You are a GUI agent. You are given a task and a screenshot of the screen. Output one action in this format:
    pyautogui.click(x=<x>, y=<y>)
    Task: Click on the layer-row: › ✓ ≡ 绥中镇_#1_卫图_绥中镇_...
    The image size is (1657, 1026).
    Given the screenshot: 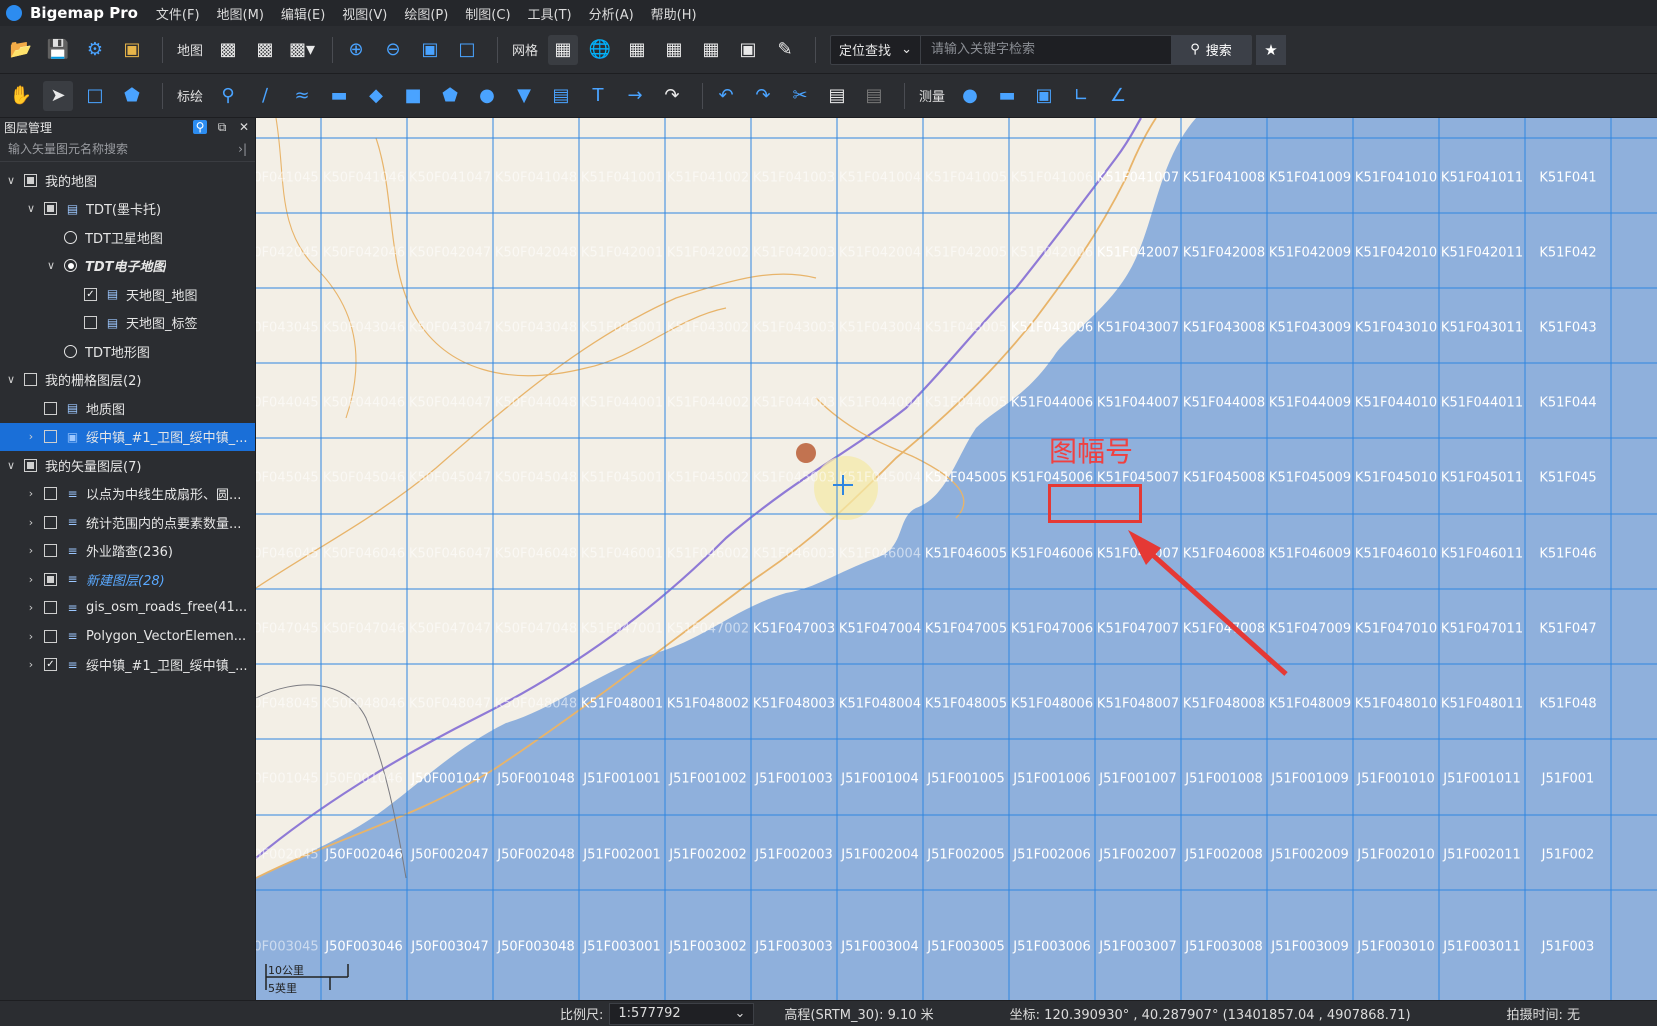 What is the action you would take?
    pyautogui.click(x=127, y=665)
    